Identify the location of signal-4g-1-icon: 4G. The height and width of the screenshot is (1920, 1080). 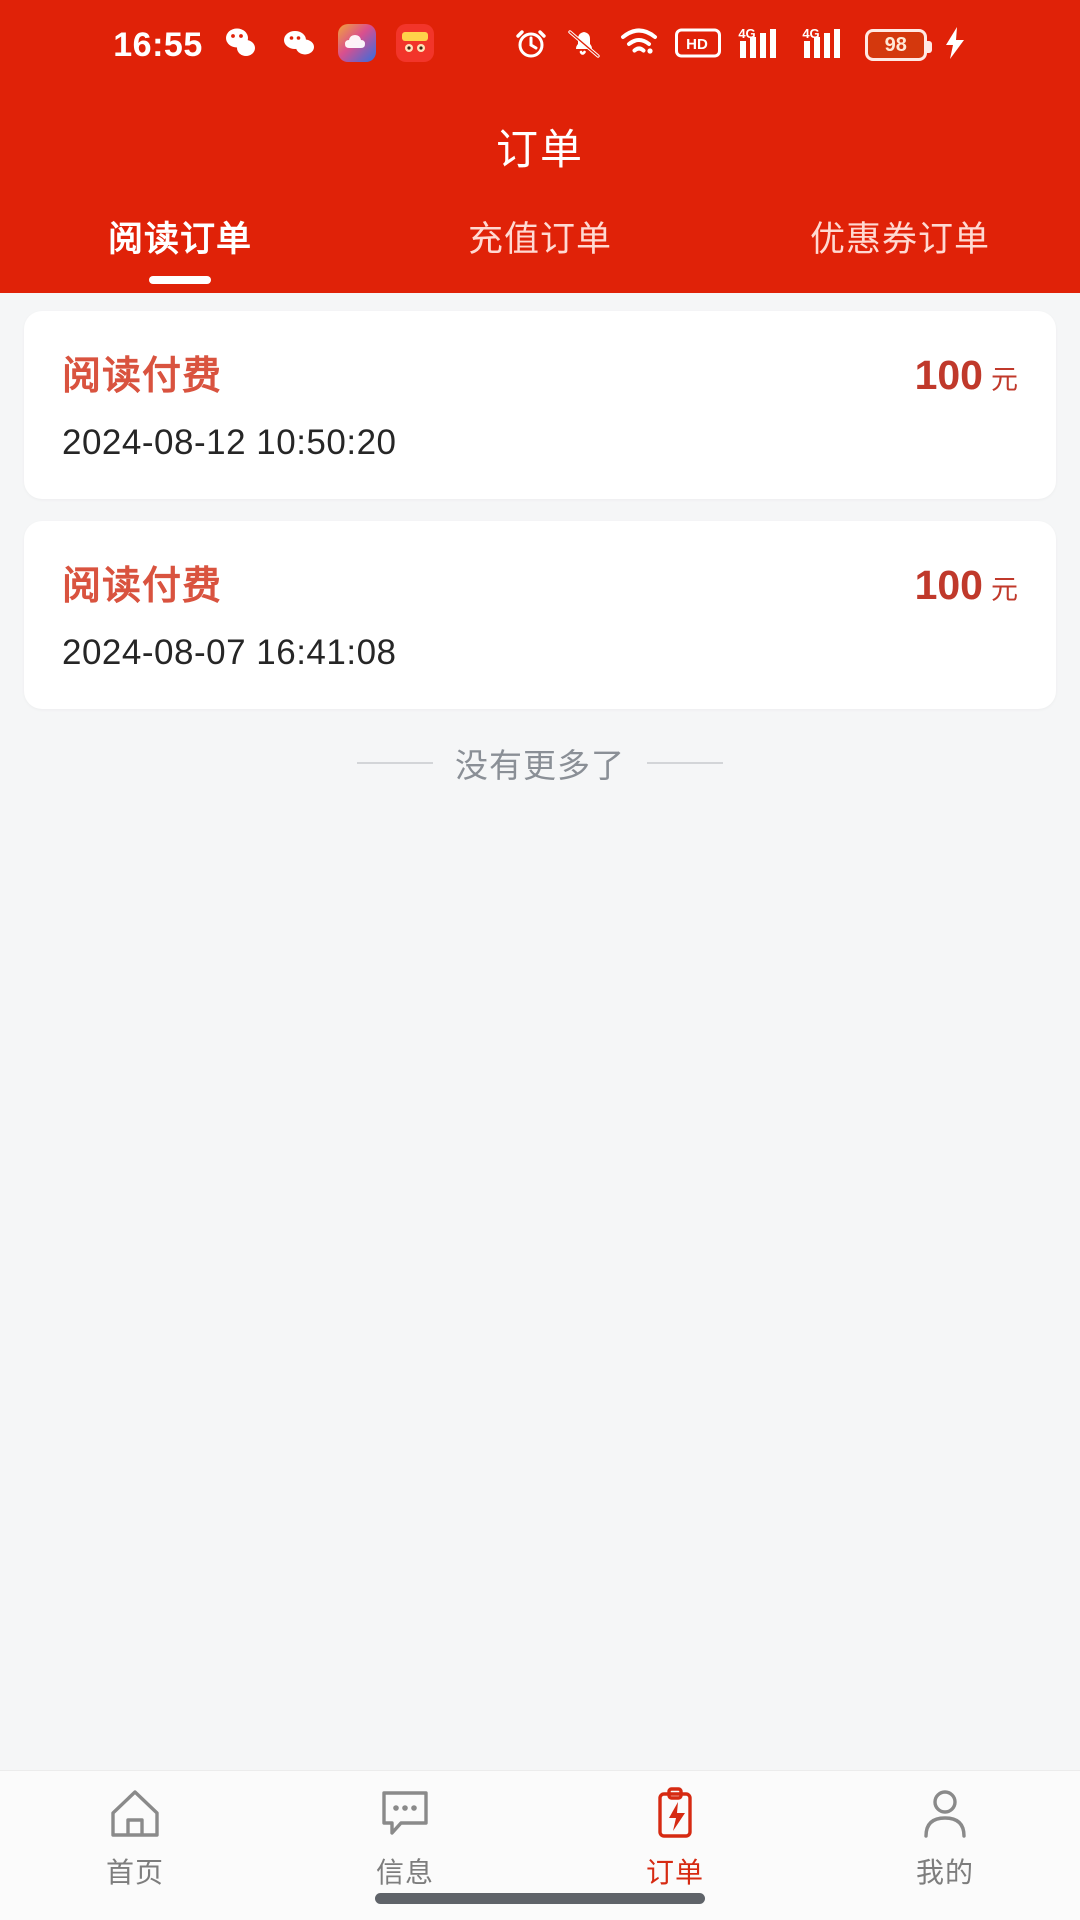
(761, 45).